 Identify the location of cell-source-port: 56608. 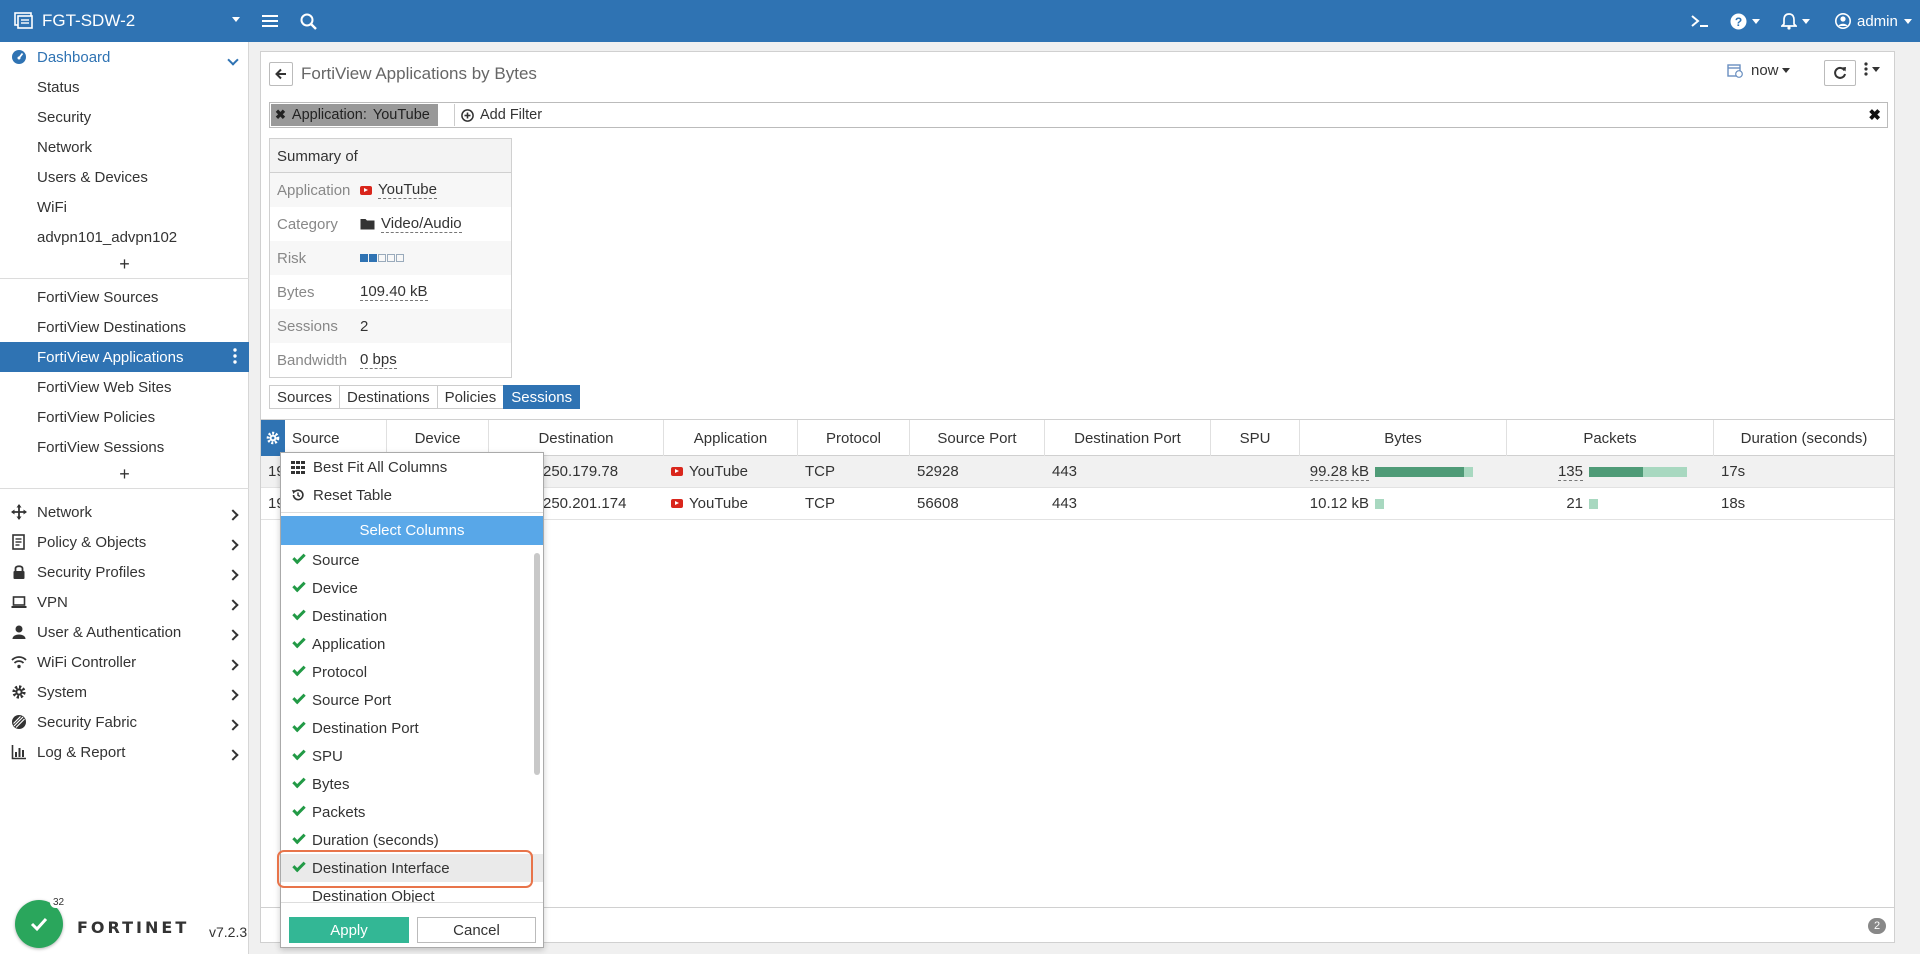
(938, 503).